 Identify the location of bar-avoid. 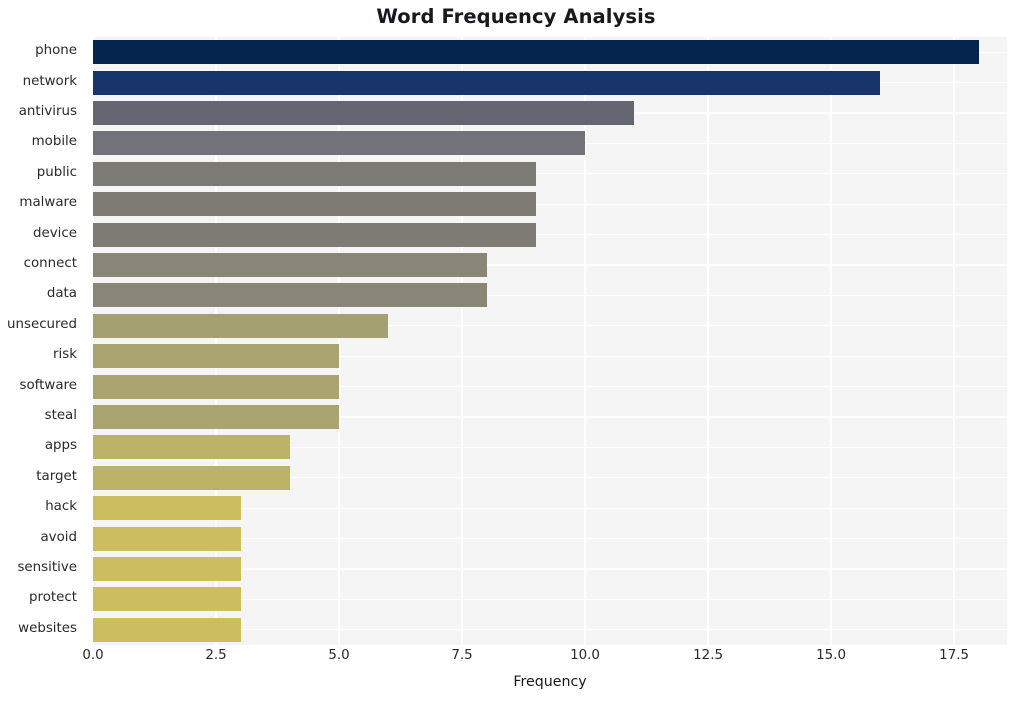
(167, 538).